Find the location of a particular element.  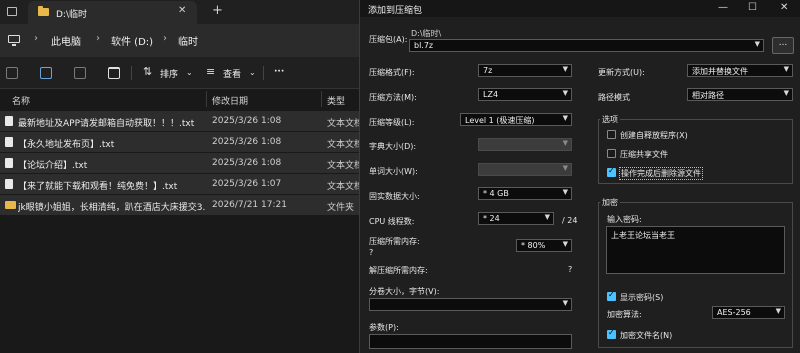

view-button: 查看 is located at coordinates (232, 73).